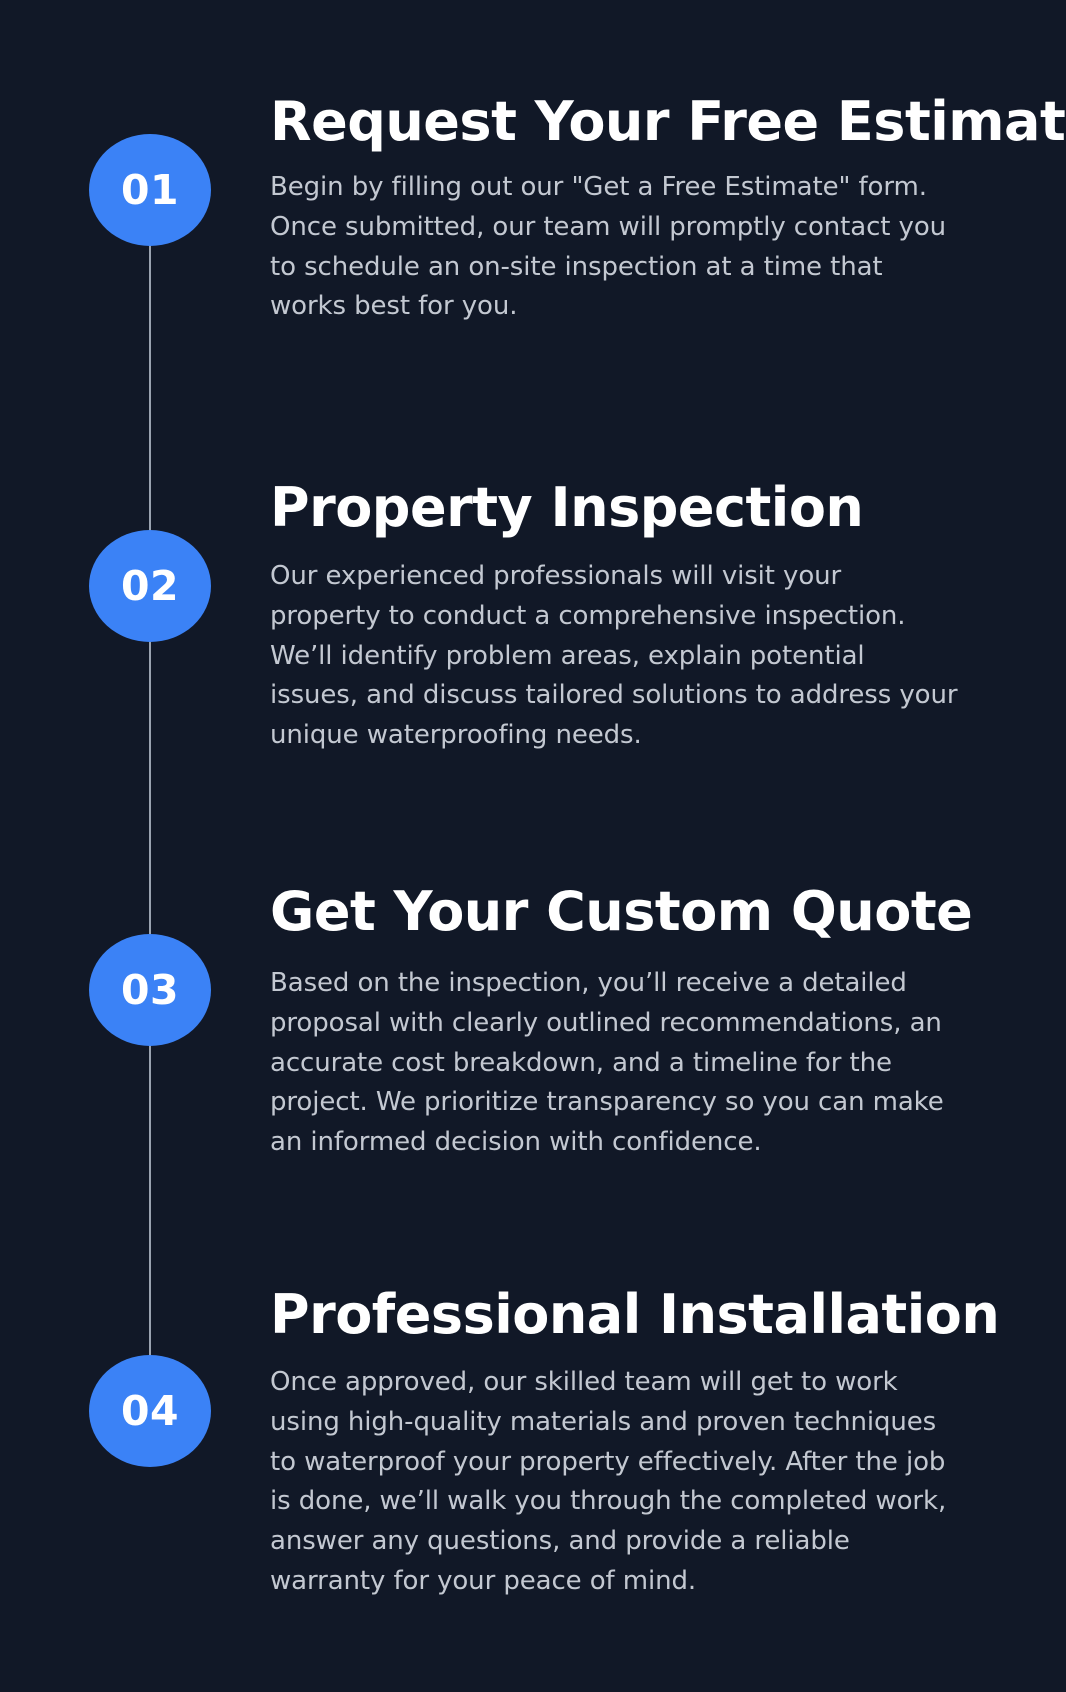 Image resolution: width=1066 pixels, height=1692 pixels. What do you see at coordinates (621, 911) in the screenshot?
I see `step-title: Get Your Custom Quote` at bounding box center [621, 911].